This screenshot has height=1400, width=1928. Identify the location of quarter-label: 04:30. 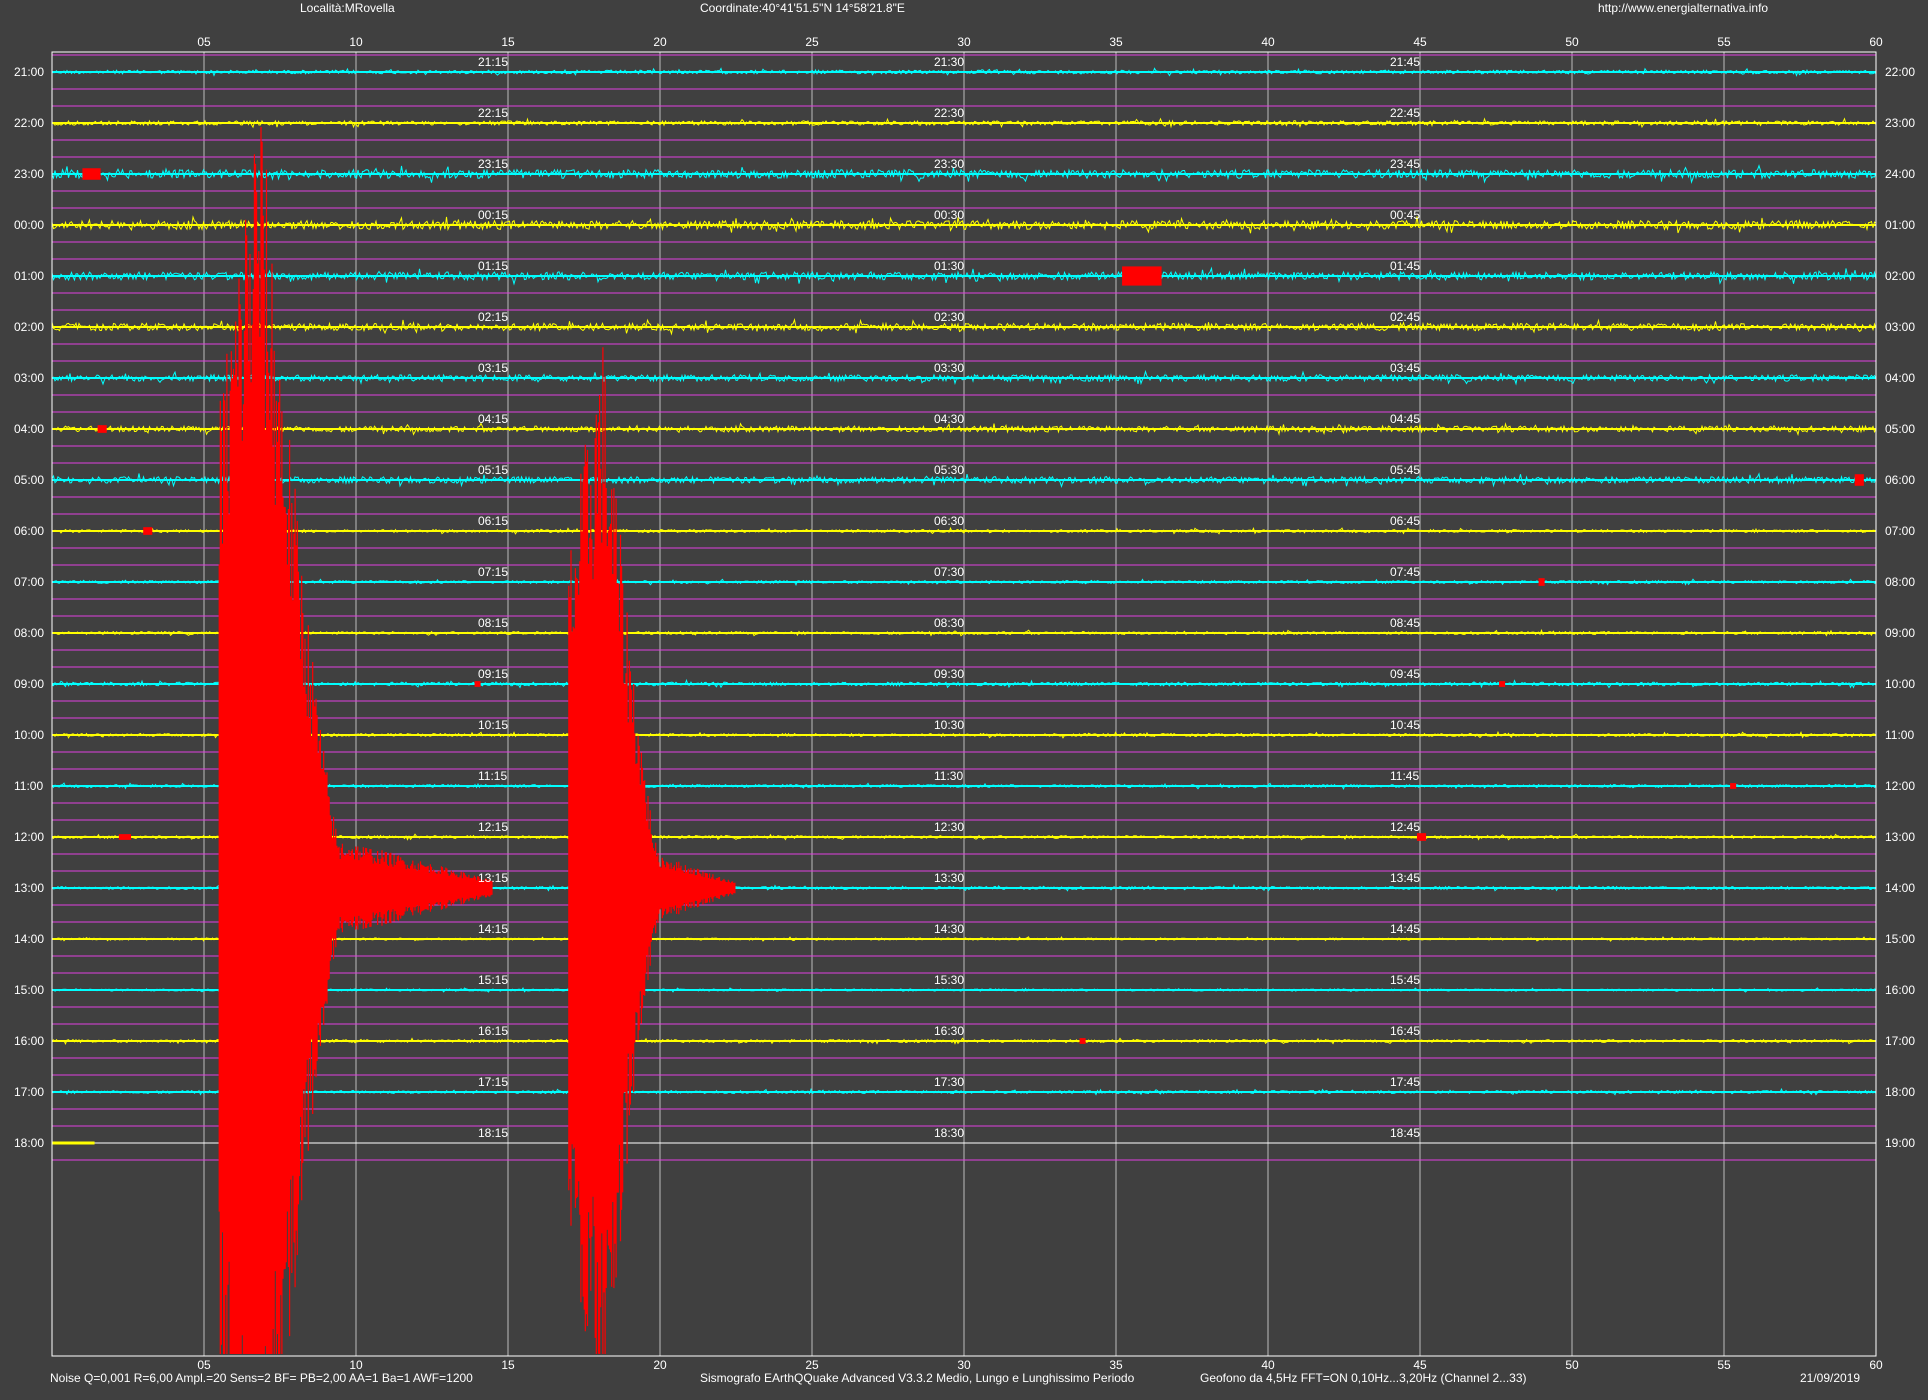
(949, 419).